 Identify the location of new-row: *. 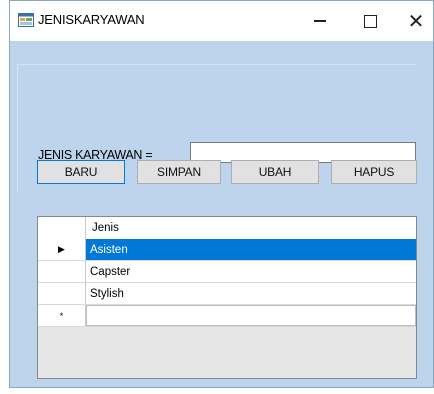
(227, 316).